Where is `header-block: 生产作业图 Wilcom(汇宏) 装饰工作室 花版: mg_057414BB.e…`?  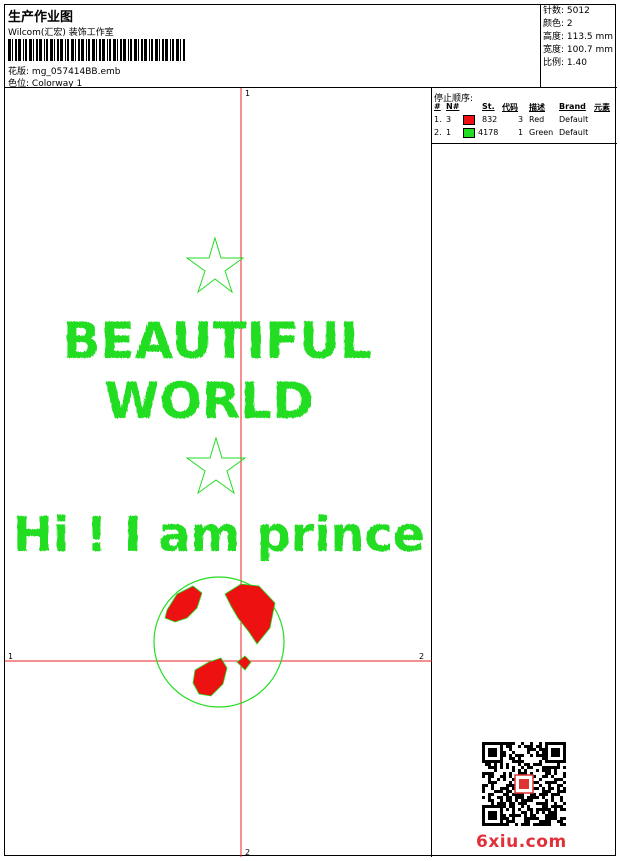
header-block: 生产作业图 Wilcom(汇宏) 装饰工作室 花版: mg_057414BB.e… is located at coordinates (273, 47).